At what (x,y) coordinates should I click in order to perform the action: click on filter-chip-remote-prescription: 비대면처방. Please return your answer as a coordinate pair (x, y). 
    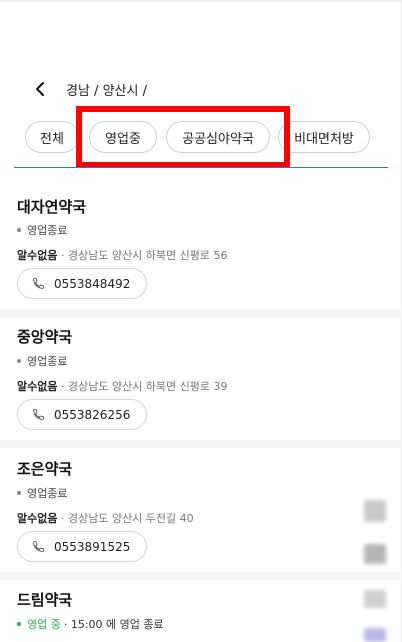
    Looking at the image, I should click on (324, 137).